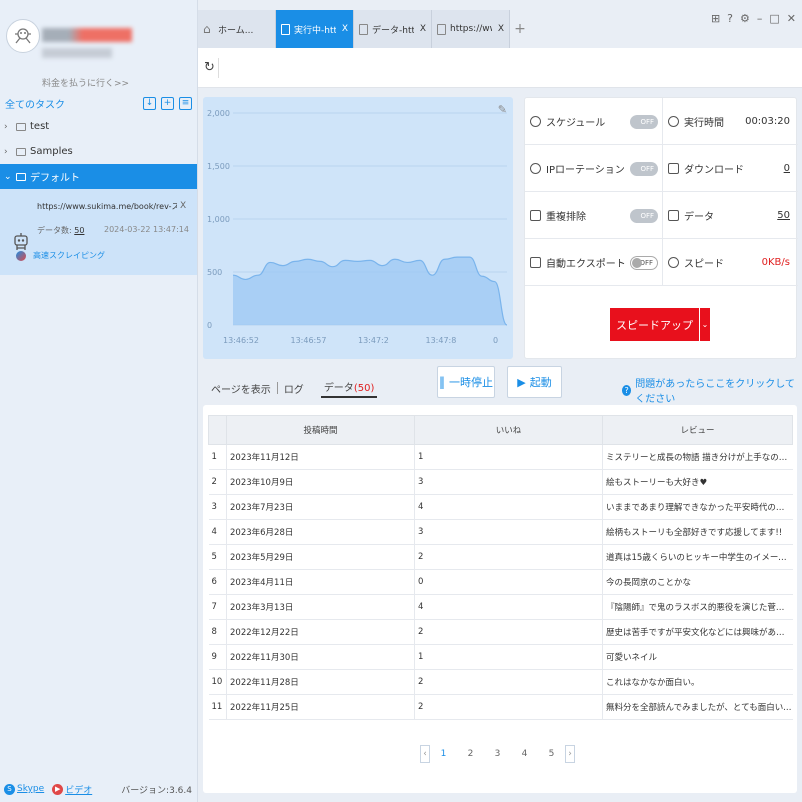 The height and width of the screenshot is (802, 802). Describe the element at coordinates (673, 215) in the screenshot. I see `bar-chart-icon` at that location.